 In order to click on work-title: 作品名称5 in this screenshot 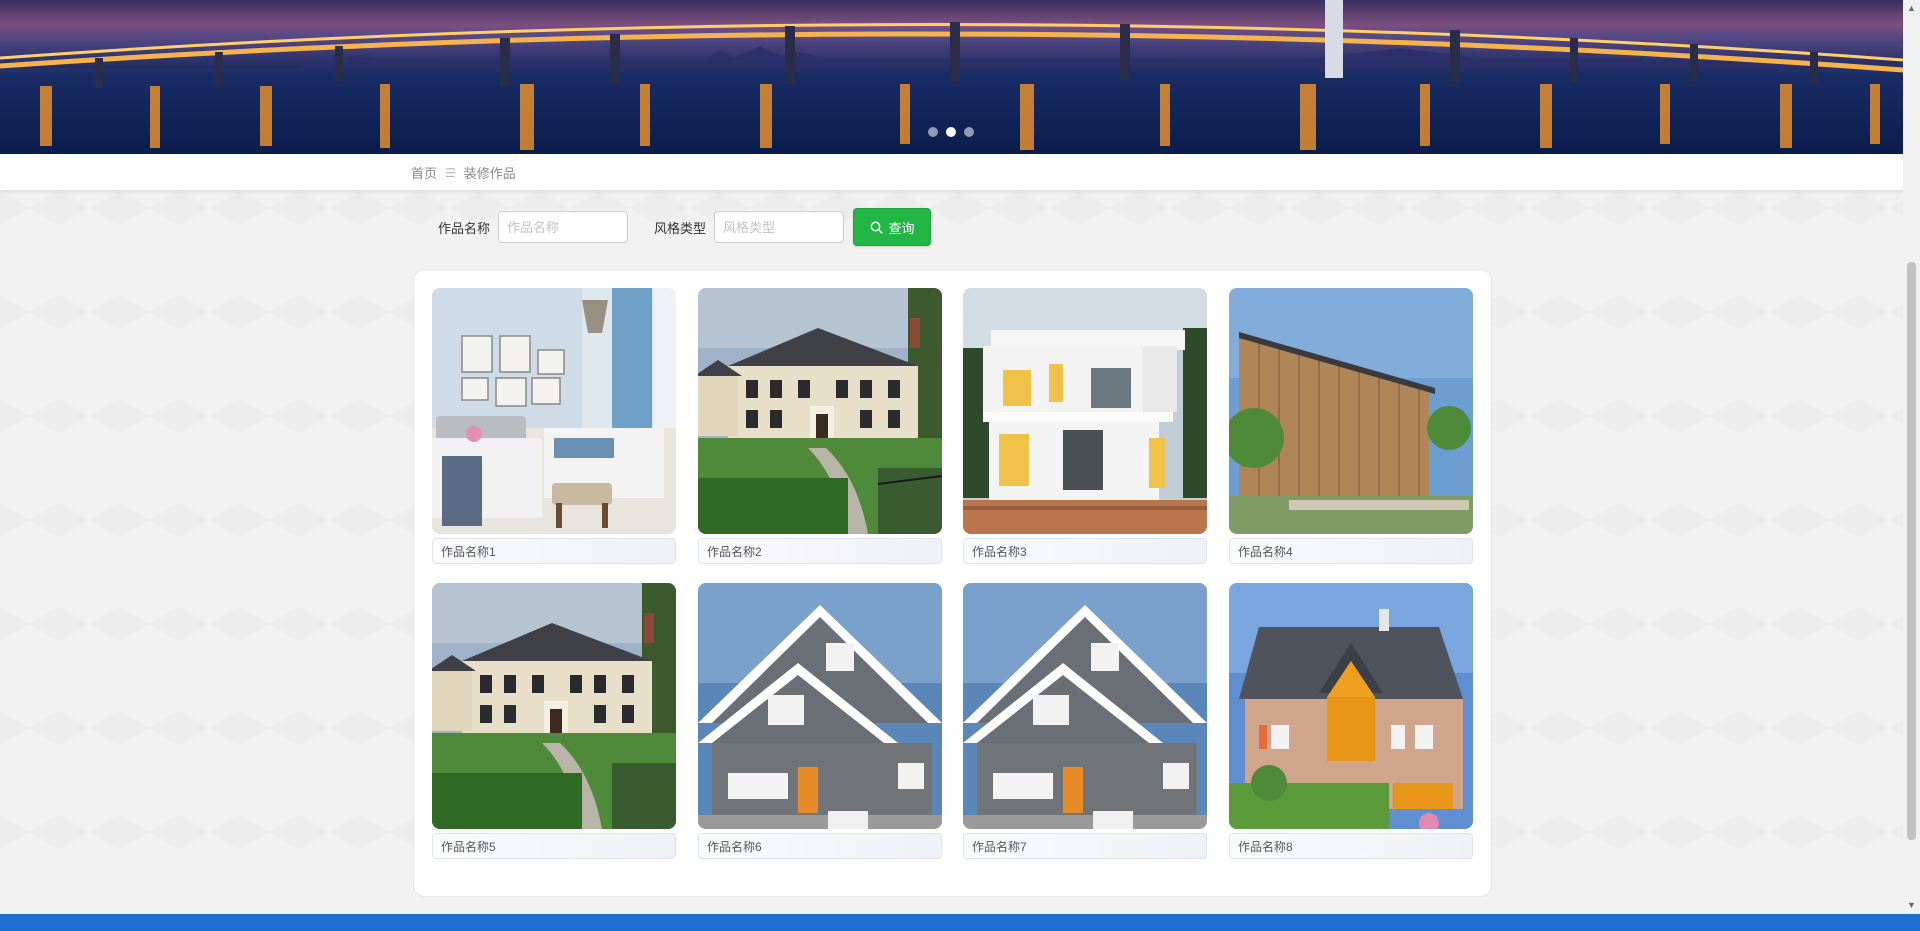, I will do `click(554, 846)`.